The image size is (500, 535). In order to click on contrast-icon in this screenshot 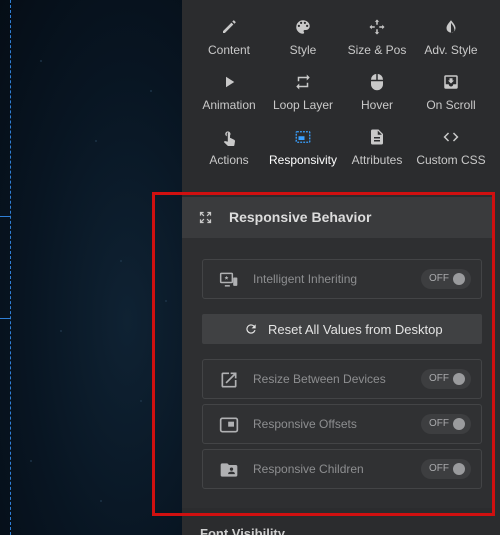, I will do `click(451, 29)`.